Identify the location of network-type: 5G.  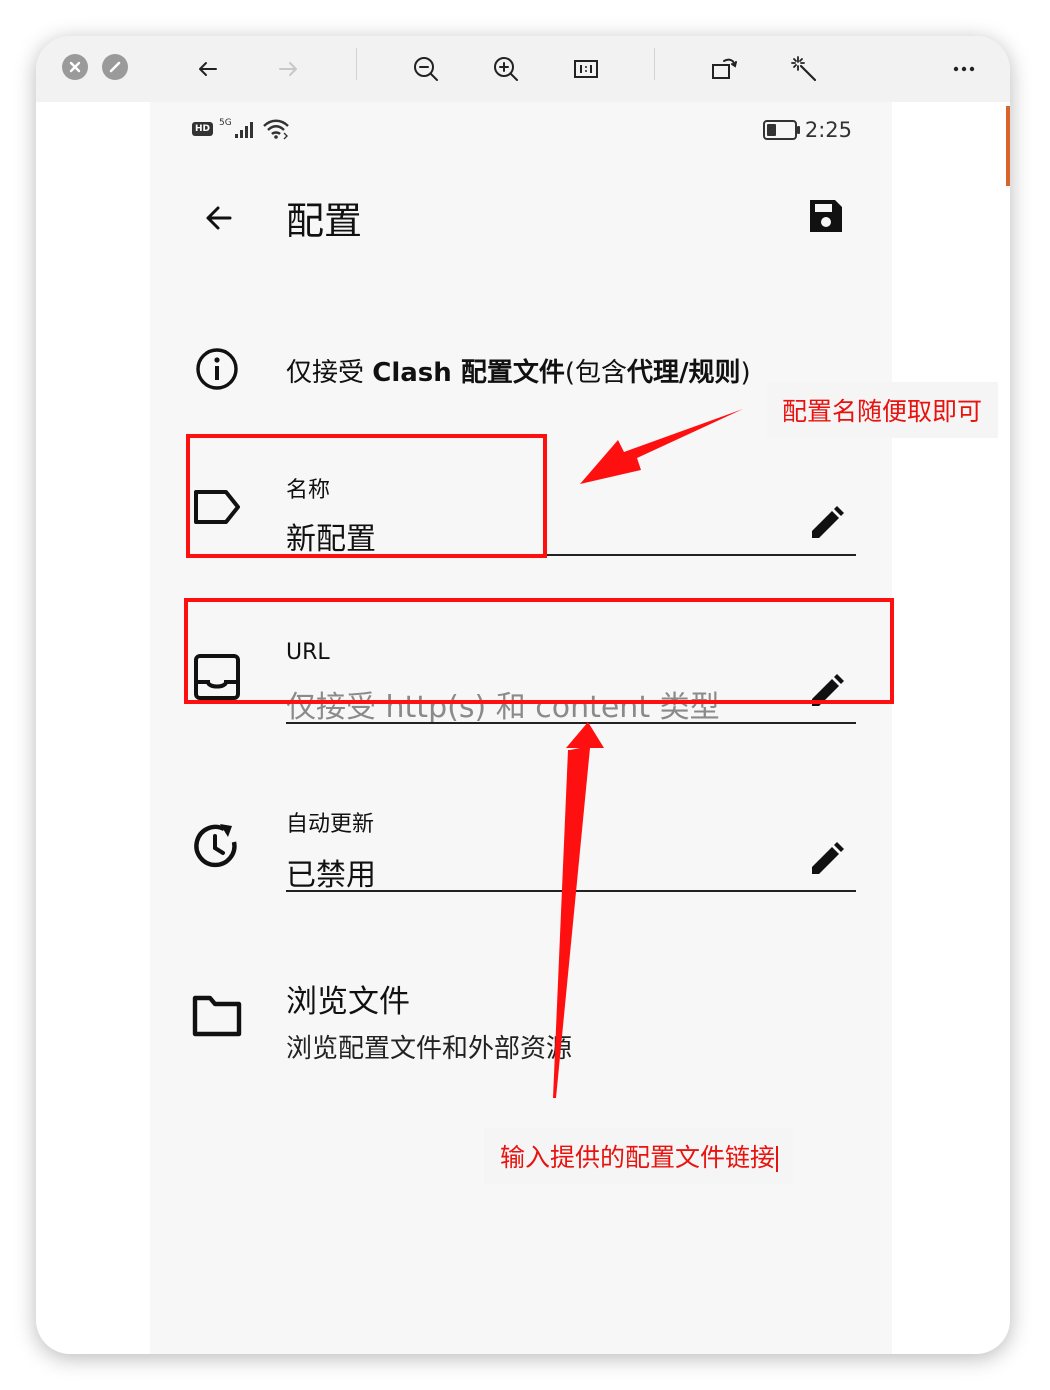
(225, 123).